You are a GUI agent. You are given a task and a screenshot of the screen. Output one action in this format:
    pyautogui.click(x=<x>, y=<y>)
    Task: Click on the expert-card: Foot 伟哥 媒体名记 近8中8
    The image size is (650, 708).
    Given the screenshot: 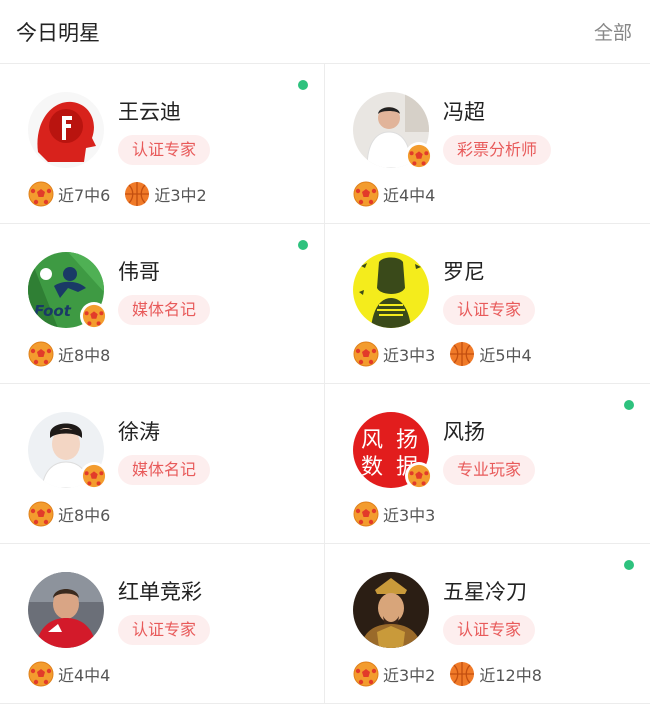 What is the action you would take?
    pyautogui.click(x=162, y=304)
    